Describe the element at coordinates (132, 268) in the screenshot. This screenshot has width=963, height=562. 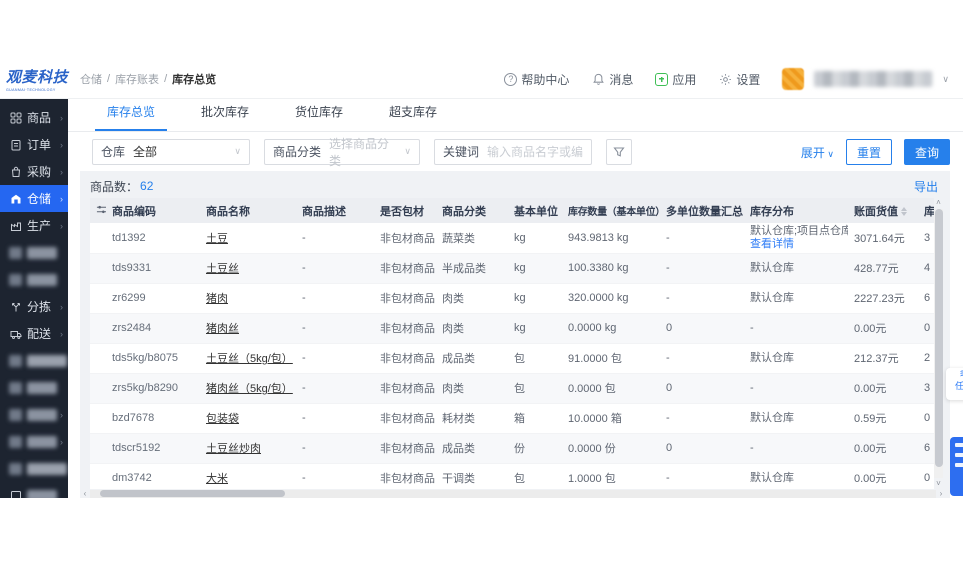
I see `cell-product-code: tds9331` at that location.